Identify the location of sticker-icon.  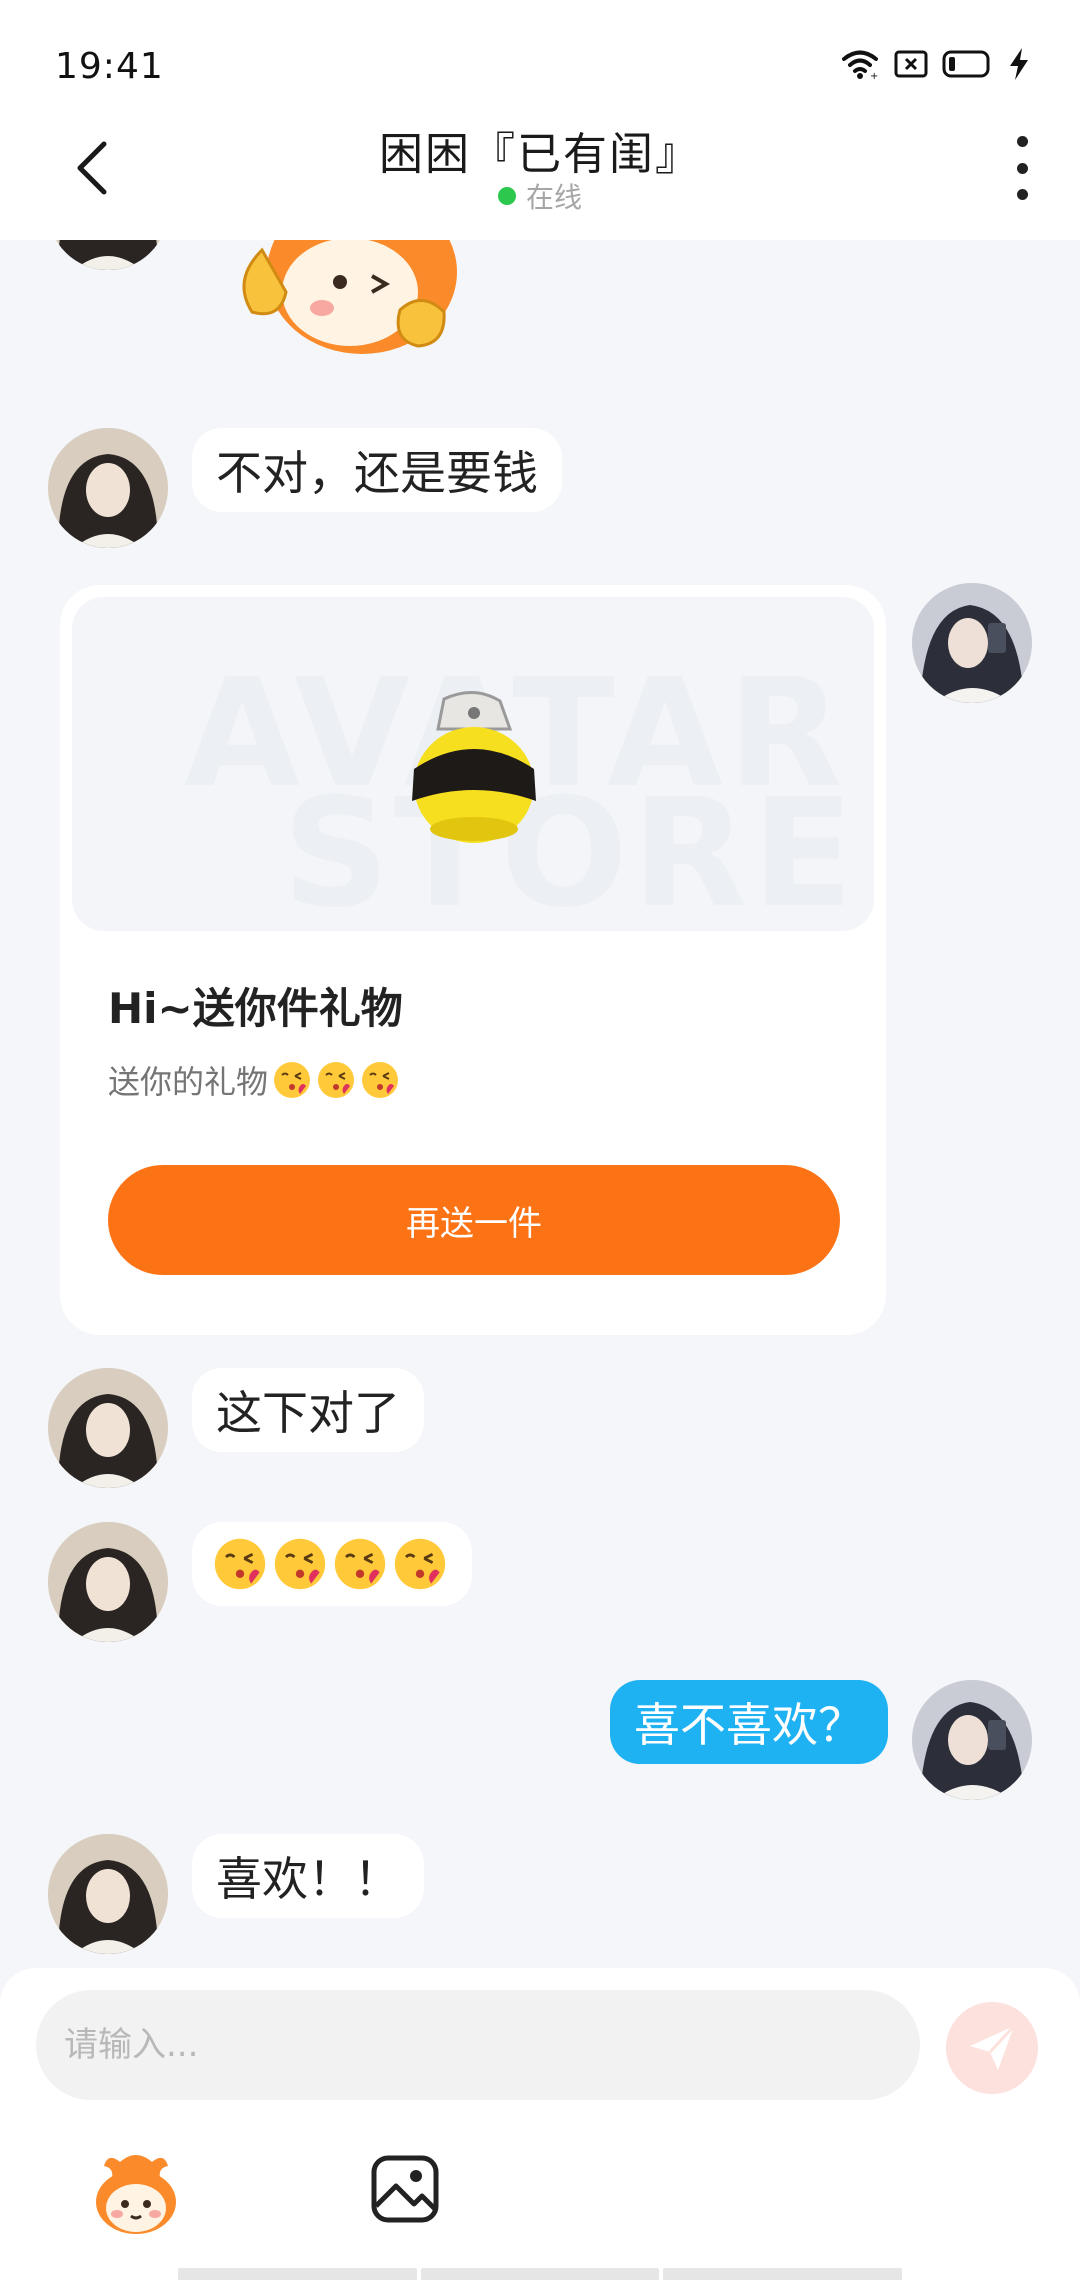
(136, 2194).